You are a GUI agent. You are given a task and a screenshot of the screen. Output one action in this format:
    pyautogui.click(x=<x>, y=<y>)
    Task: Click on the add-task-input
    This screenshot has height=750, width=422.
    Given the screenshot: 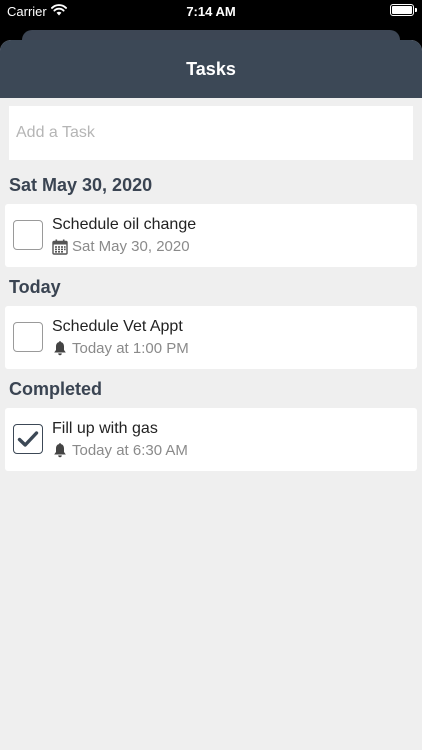 What is the action you would take?
    pyautogui.click(x=211, y=133)
    